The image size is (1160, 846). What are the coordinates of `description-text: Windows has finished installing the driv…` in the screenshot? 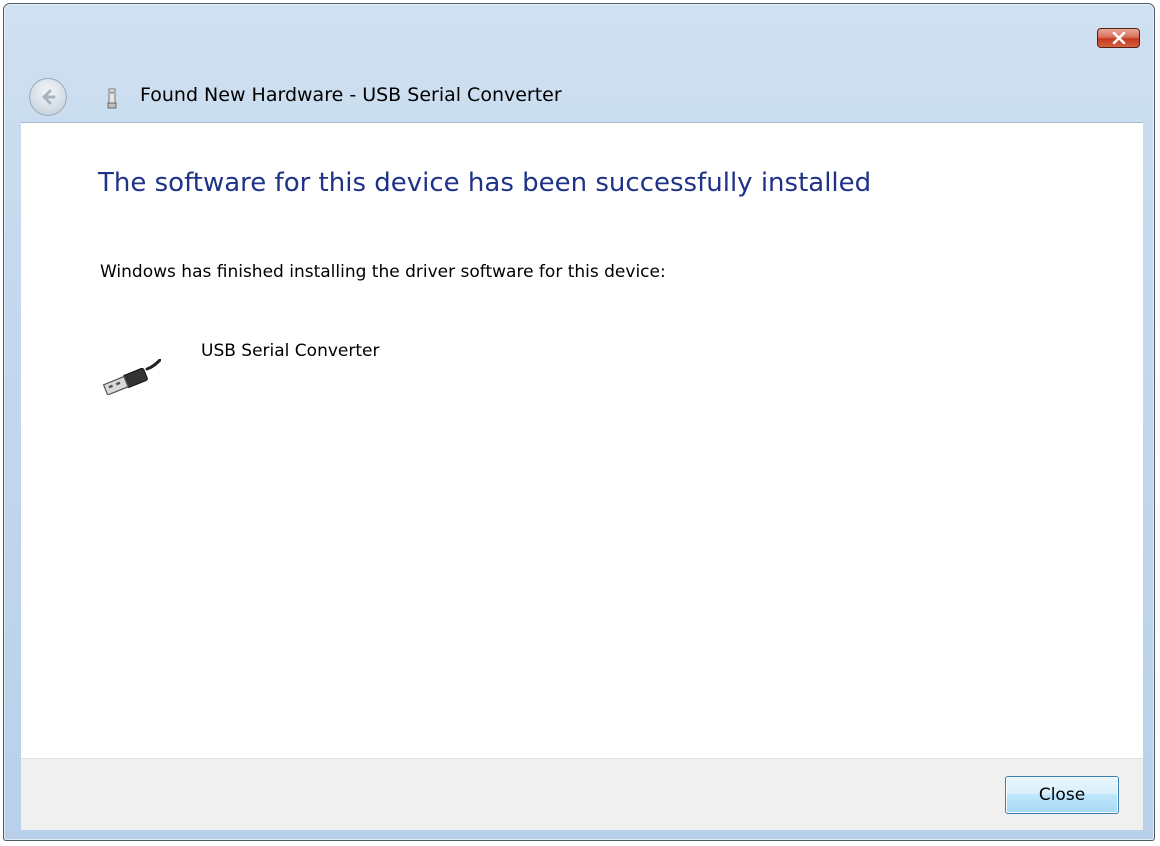 It's located at (383, 272).